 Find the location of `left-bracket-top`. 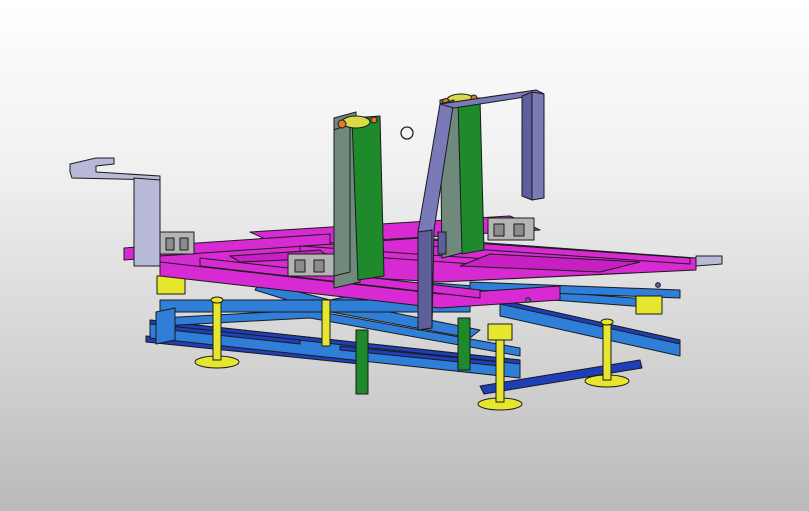

left-bracket-top is located at coordinates (115, 169).